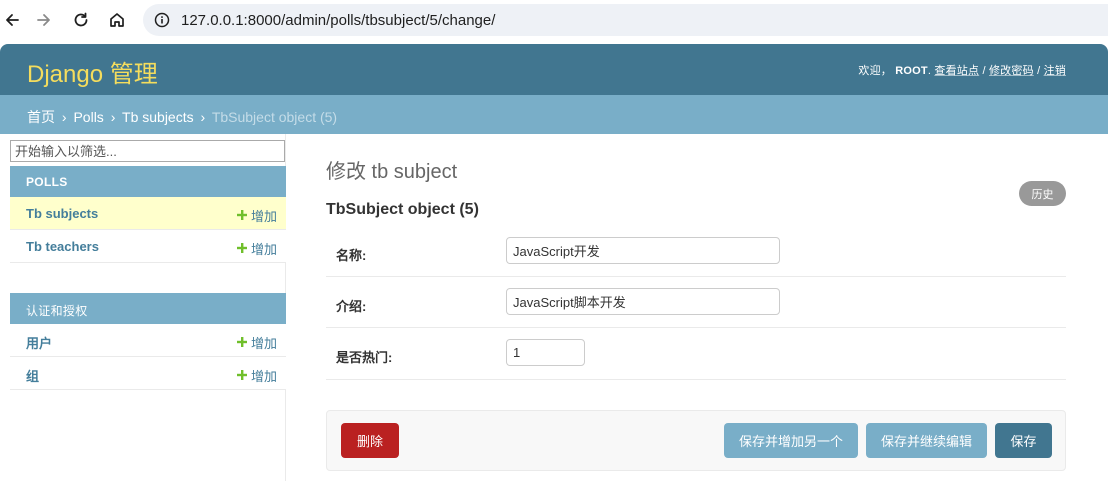 This screenshot has width=1108, height=481. What do you see at coordinates (911, 71) in the screenshot?
I see `username: ROOT` at bounding box center [911, 71].